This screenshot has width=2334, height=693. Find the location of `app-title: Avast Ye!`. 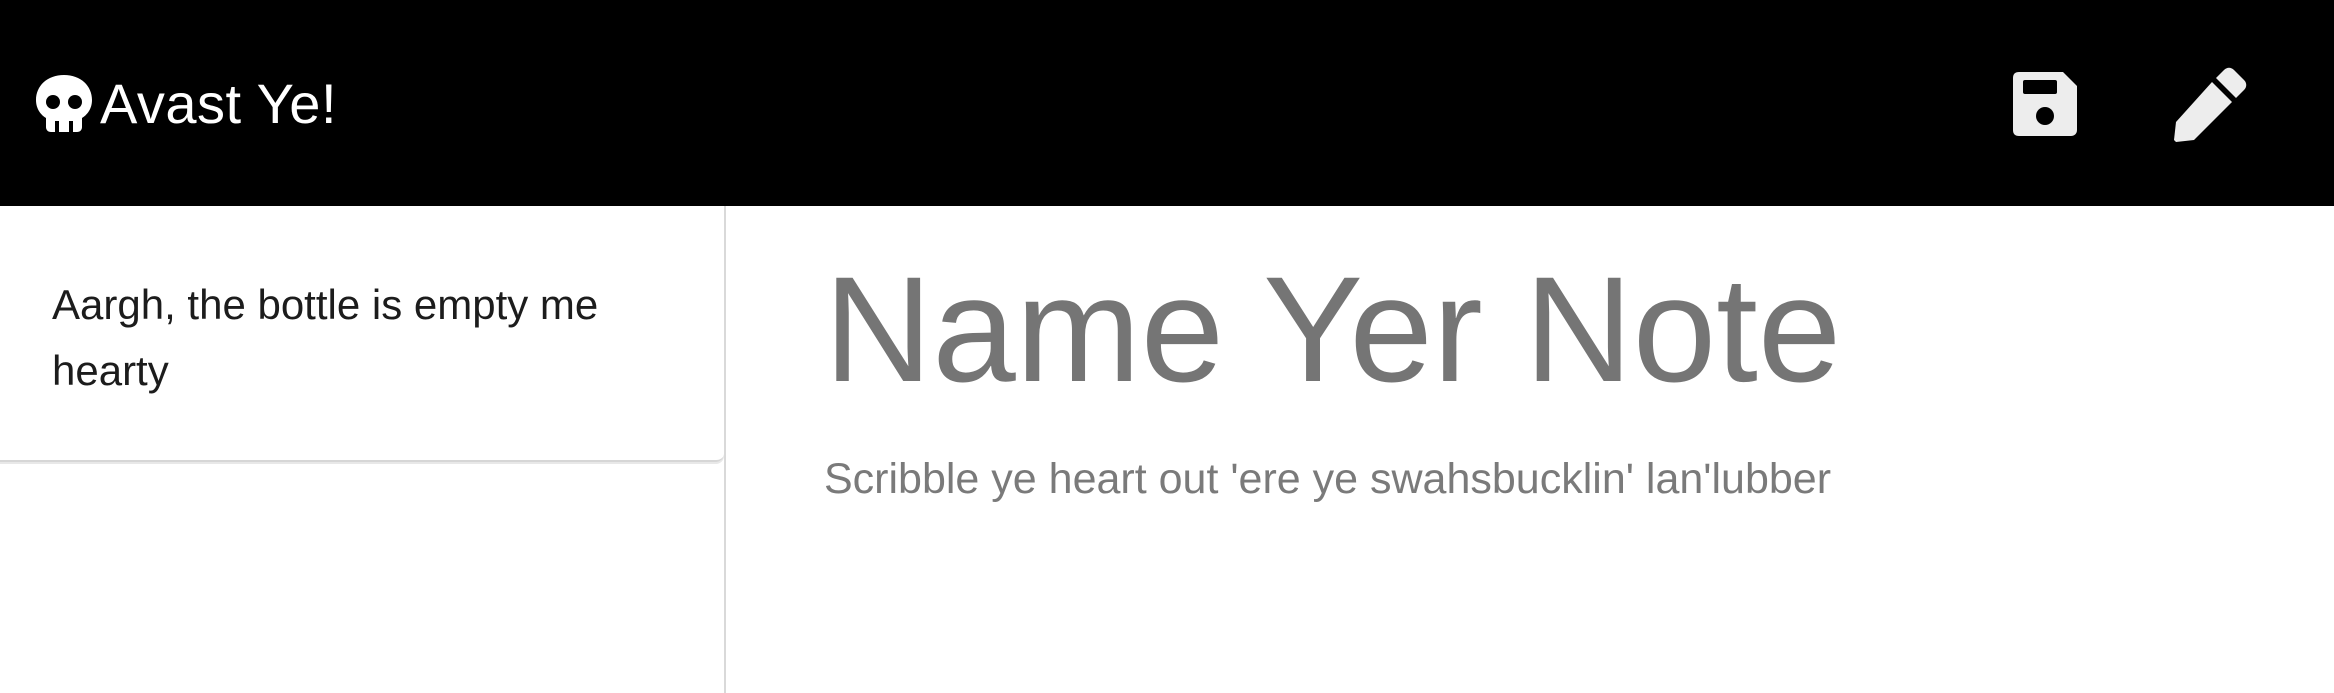

app-title: Avast Ye! is located at coordinates (219, 103).